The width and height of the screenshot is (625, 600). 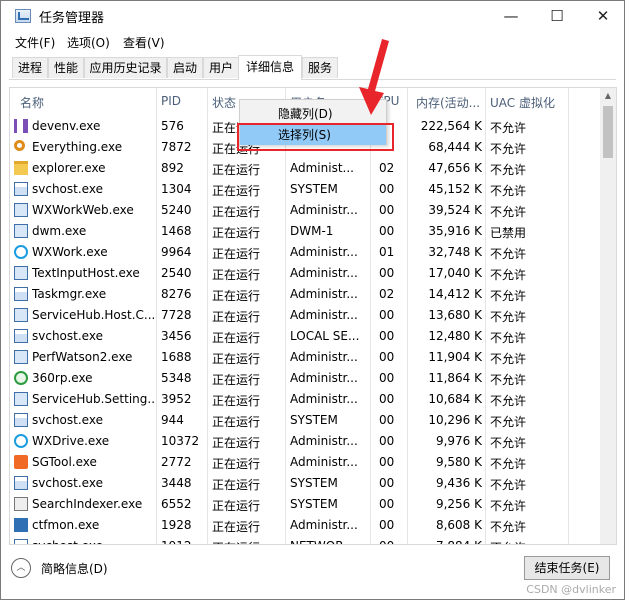 What do you see at coordinates (144, 42) in the screenshot?
I see `menu-view: 查看(V)` at bounding box center [144, 42].